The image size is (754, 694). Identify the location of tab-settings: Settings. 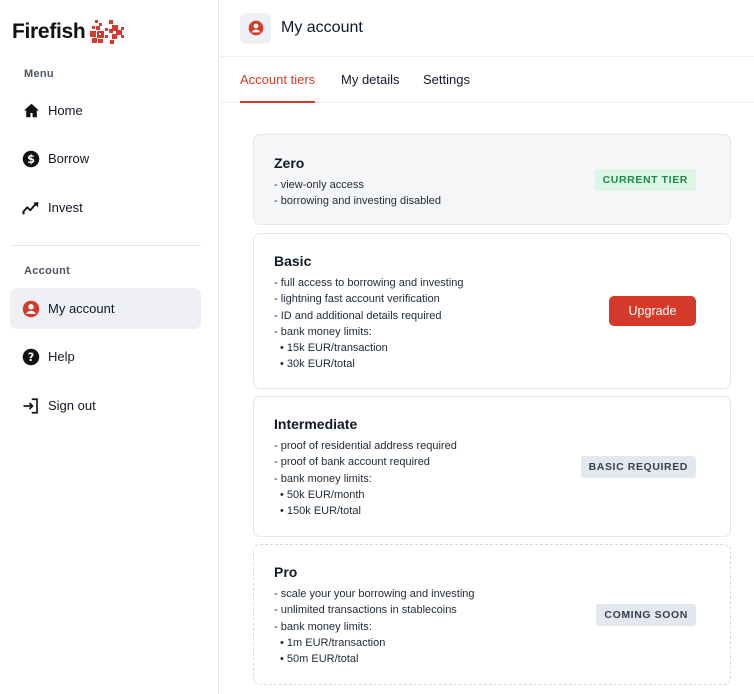
(446, 87).